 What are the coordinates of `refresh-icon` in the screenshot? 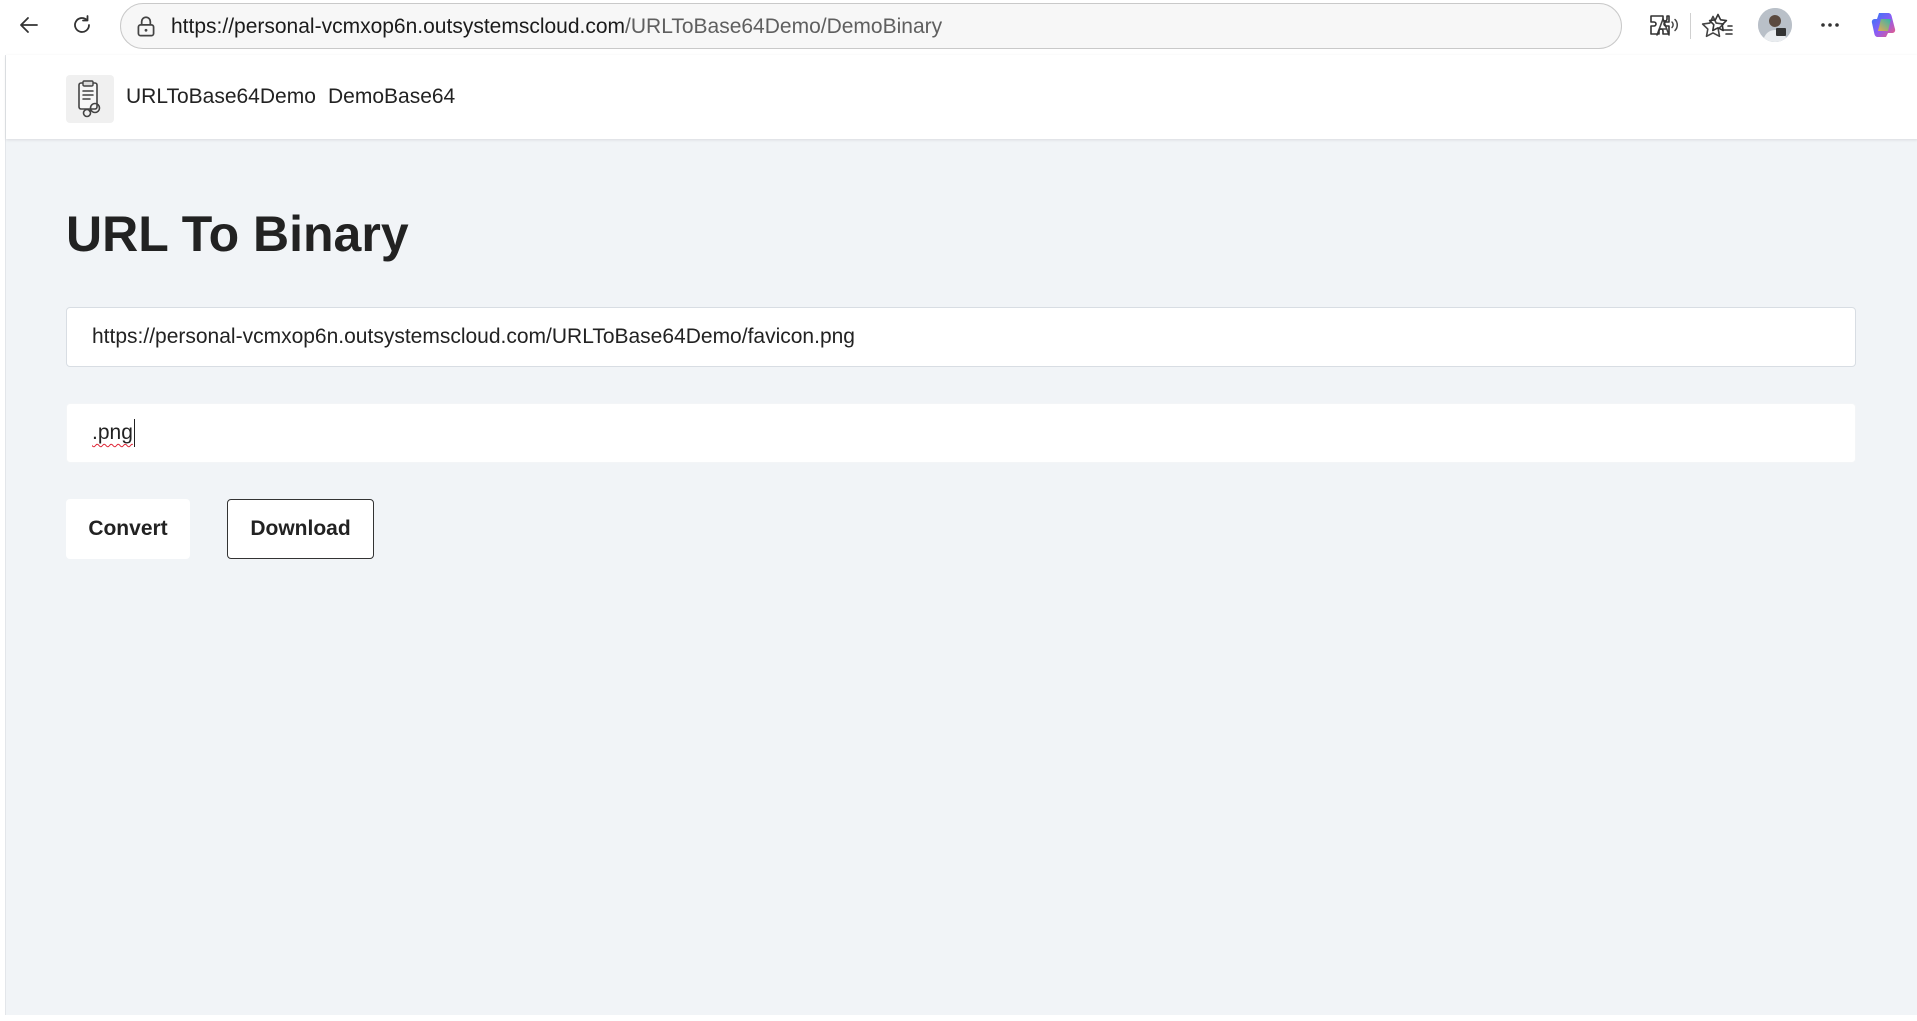 It's located at (82, 24).